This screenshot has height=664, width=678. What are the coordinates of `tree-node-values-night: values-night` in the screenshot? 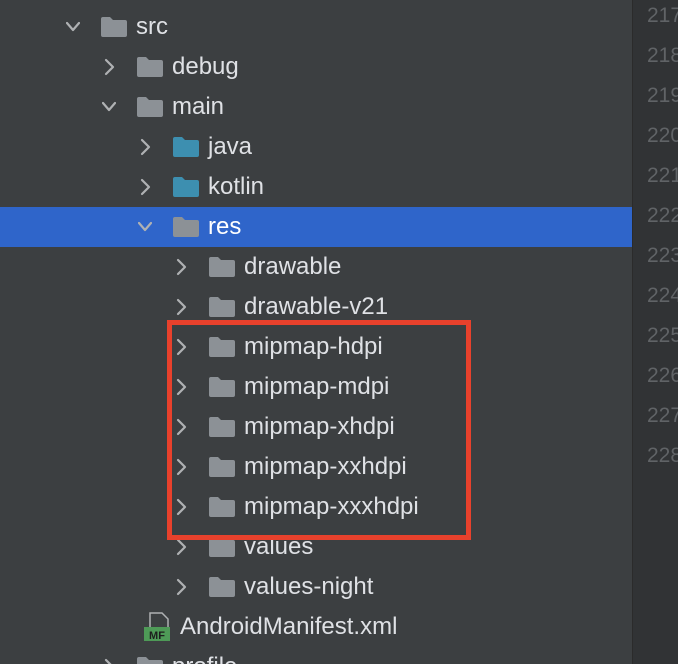 It's located at (316, 587).